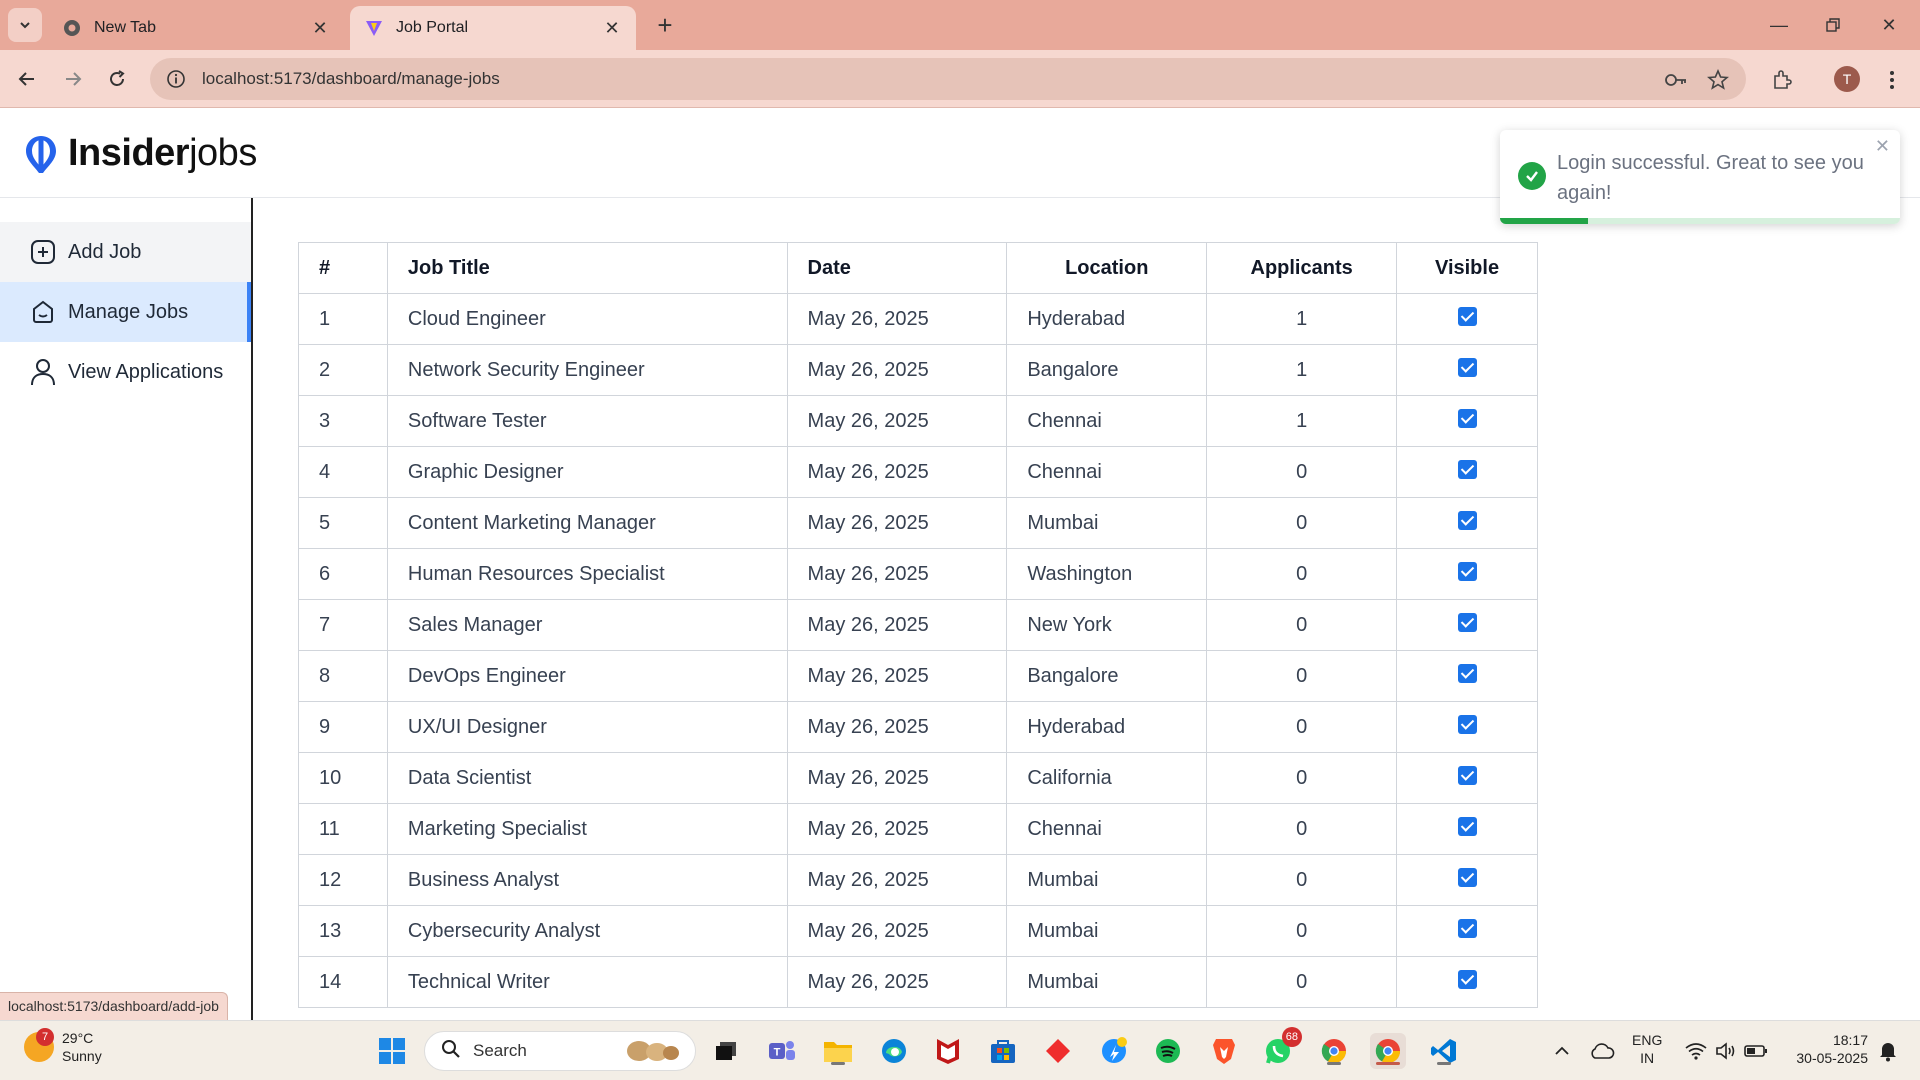 The image size is (1920, 1080). Describe the element at coordinates (1756, 1051) in the screenshot. I see `battery-icon` at that location.